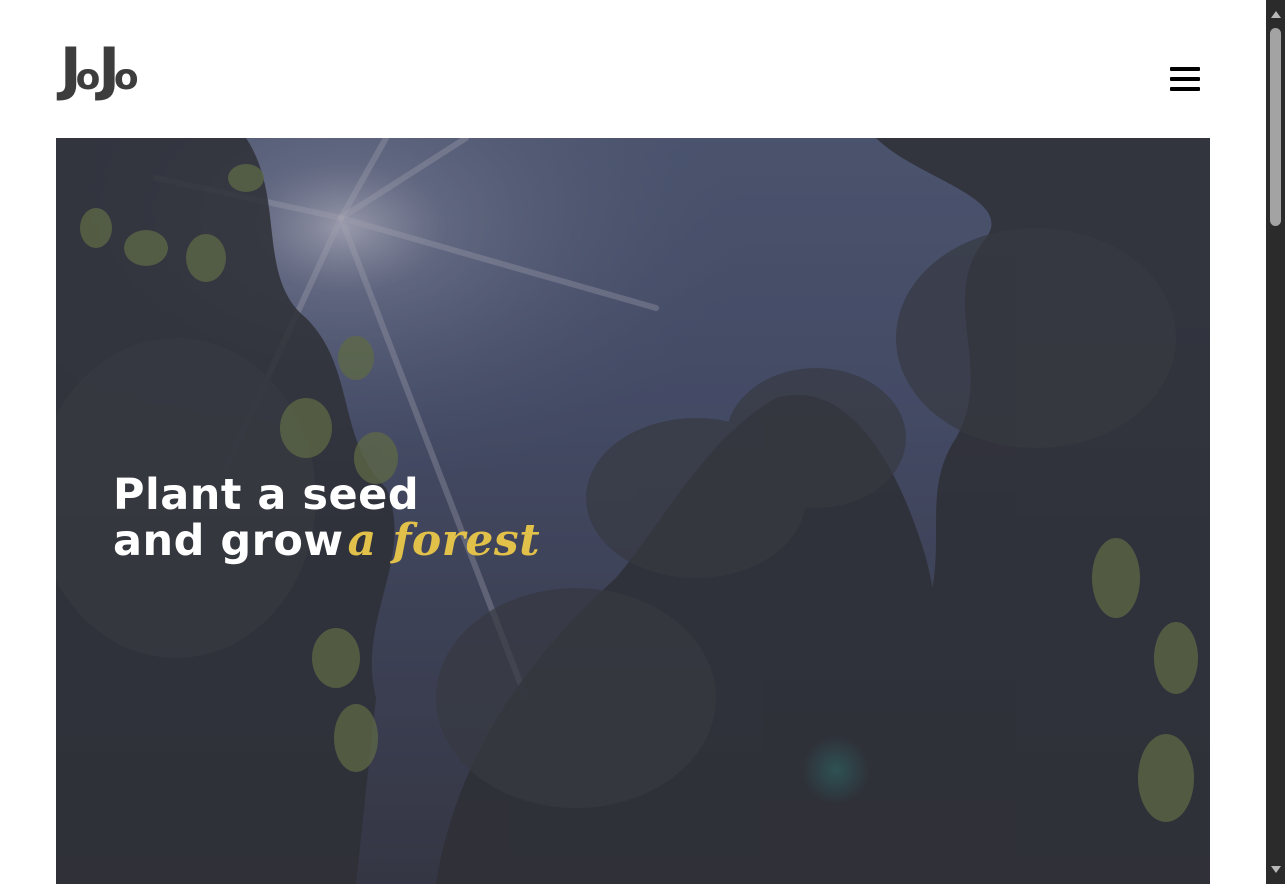  What do you see at coordinates (108, 69) in the screenshot?
I see `logo-letter-j2: J` at bounding box center [108, 69].